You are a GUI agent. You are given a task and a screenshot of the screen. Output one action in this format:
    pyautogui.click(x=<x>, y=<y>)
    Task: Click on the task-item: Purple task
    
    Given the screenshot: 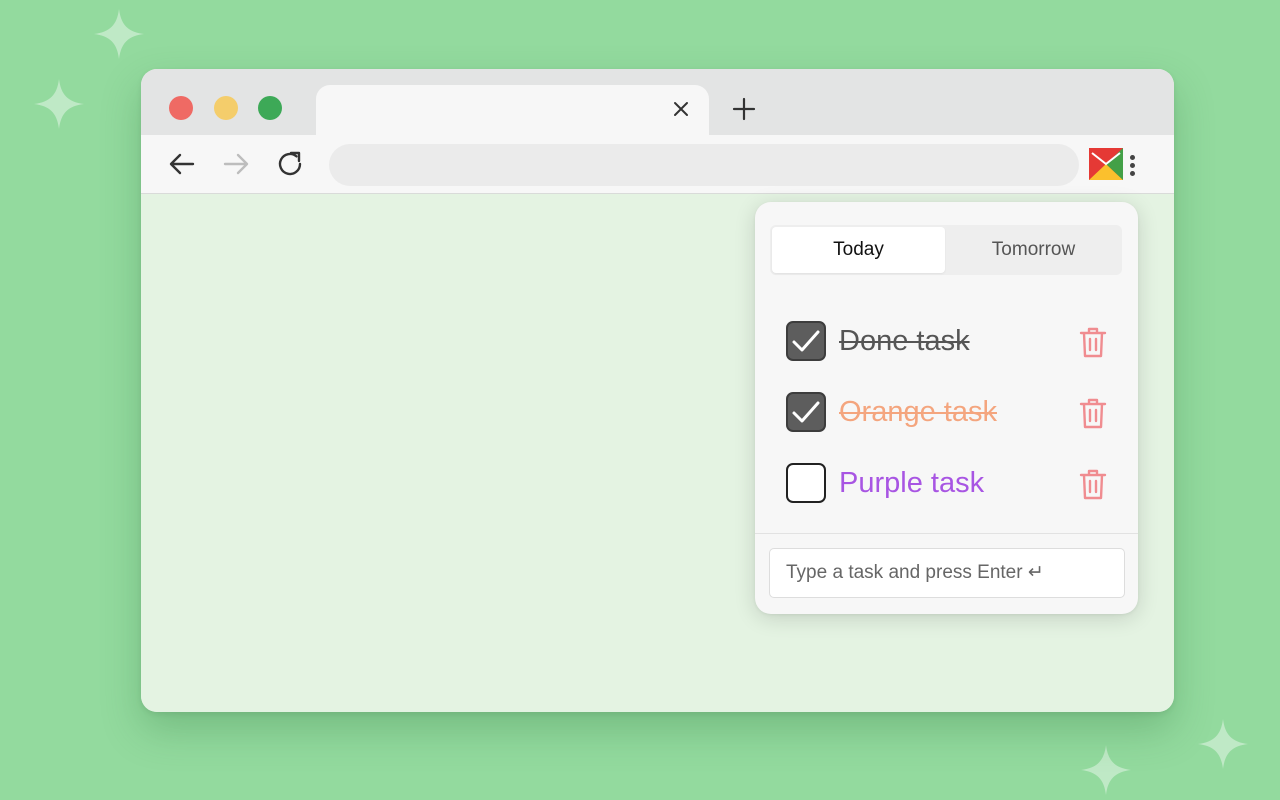 What is the action you would take?
    pyautogui.click(x=946, y=482)
    